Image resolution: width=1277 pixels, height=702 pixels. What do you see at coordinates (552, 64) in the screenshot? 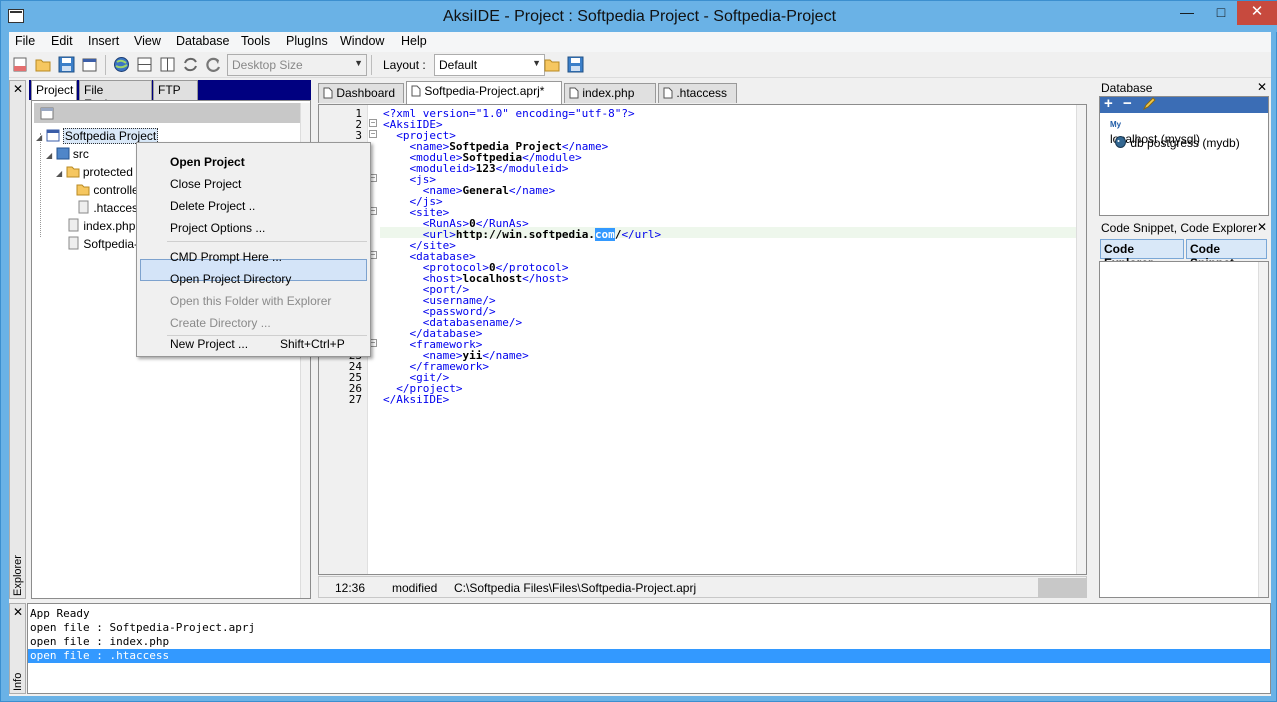
I see `open-layout-icon` at bounding box center [552, 64].